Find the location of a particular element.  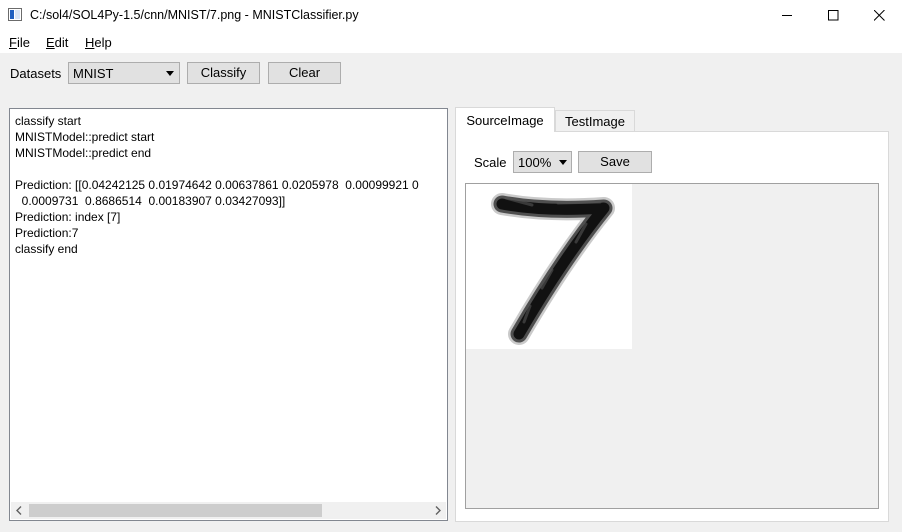

log-line: MNISTModel::predict start is located at coordinates (85, 137).